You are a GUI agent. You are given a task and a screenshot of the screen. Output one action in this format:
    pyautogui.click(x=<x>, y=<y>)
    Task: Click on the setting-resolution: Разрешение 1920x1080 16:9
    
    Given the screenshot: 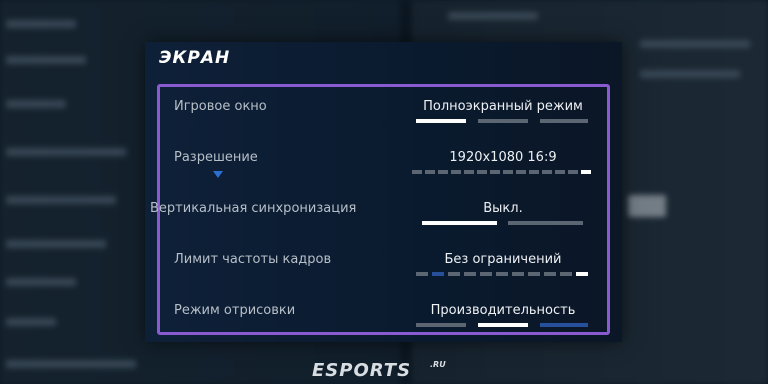 What is the action you would take?
    pyautogui.click(x=383, y=167)
    